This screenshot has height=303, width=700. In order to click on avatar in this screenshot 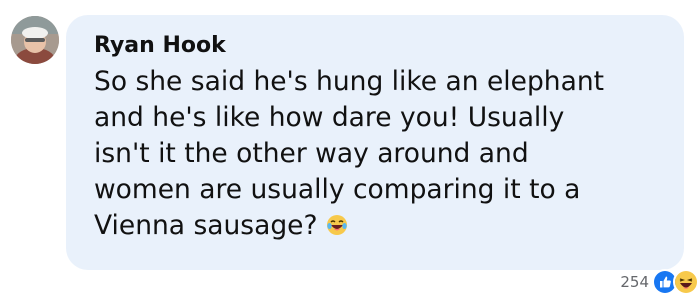, I will do `click(35, 40)`.